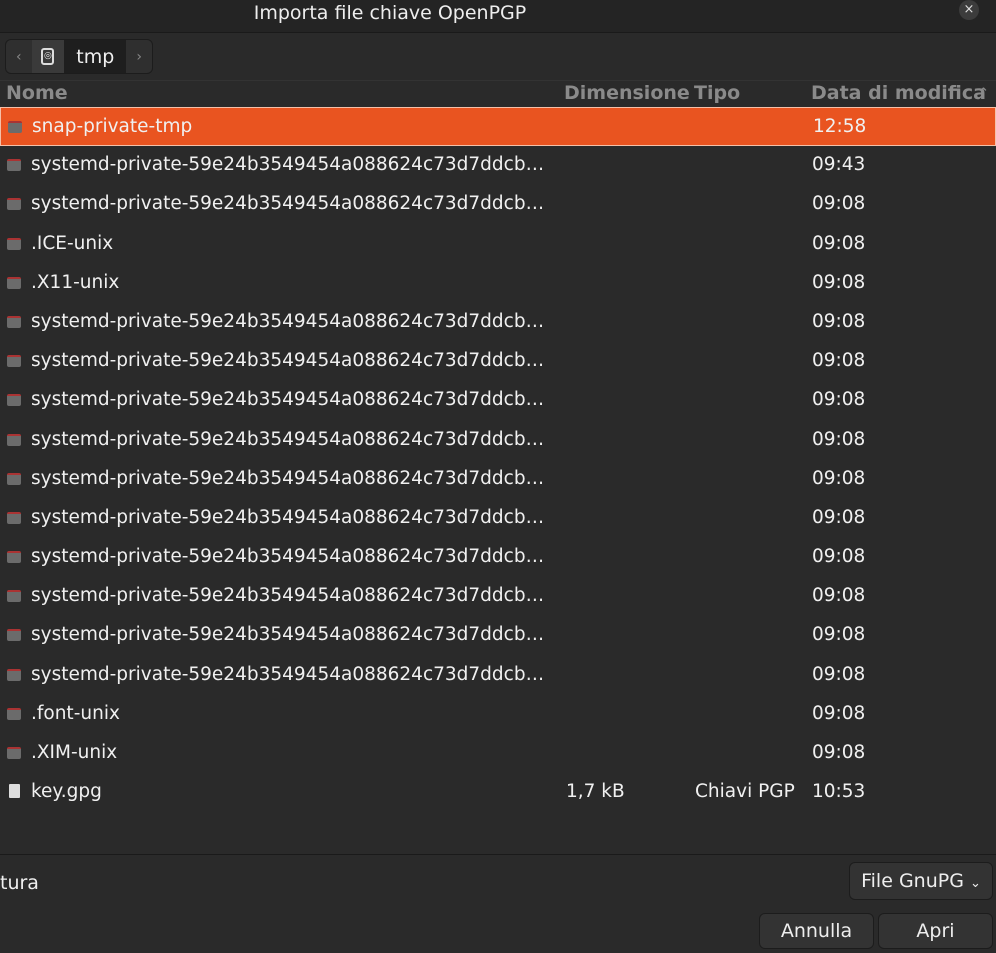  I want to click on file-icon, so click(14, 791).